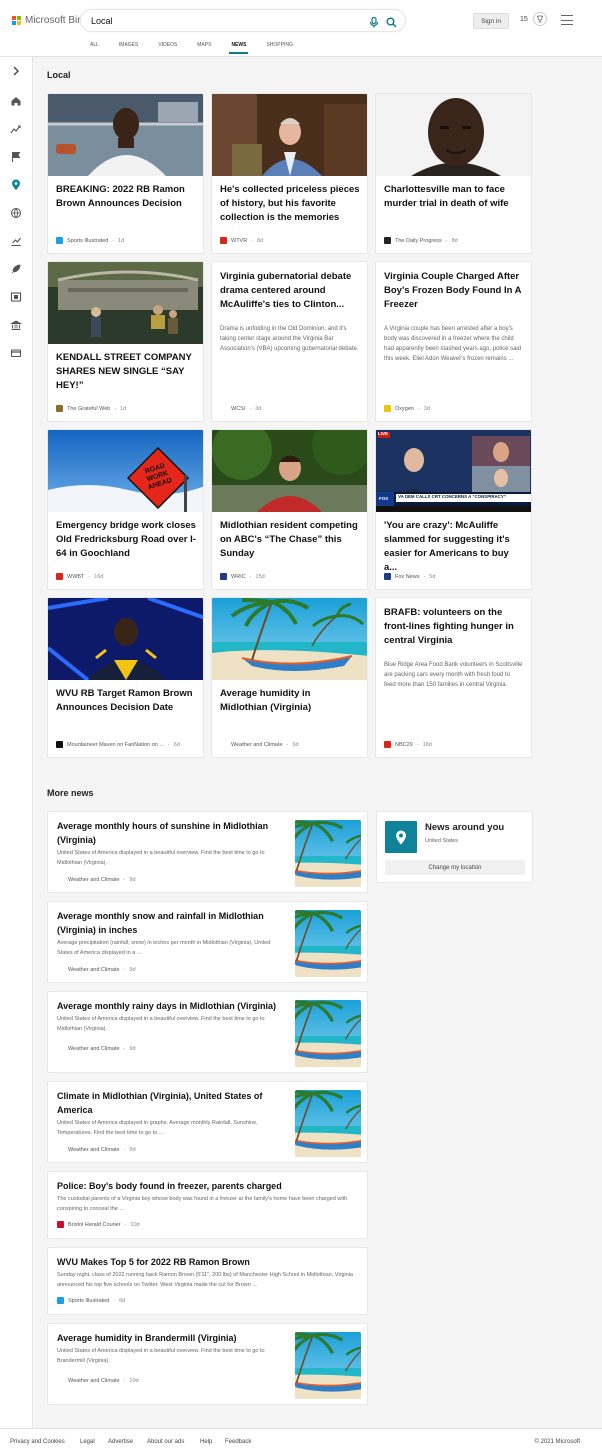 This screenshot has width=602, height=1453. I want to click on home-icon, so click(16, 101).